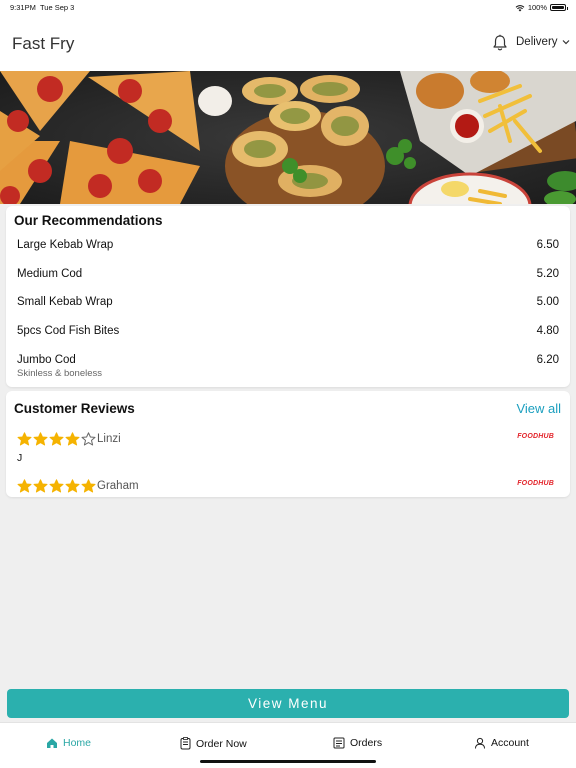 This screenshot has height=768, width=576. I want to click on orders-icon, so click(339, 743).